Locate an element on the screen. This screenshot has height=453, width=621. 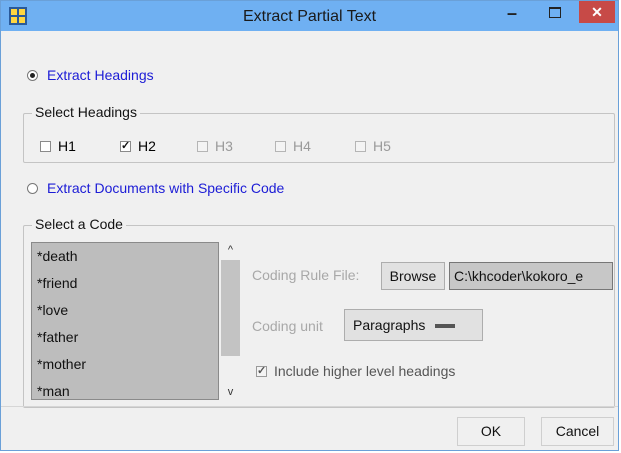
checkbox-h2: ✓ H2 is located at coordinates (138, 146).